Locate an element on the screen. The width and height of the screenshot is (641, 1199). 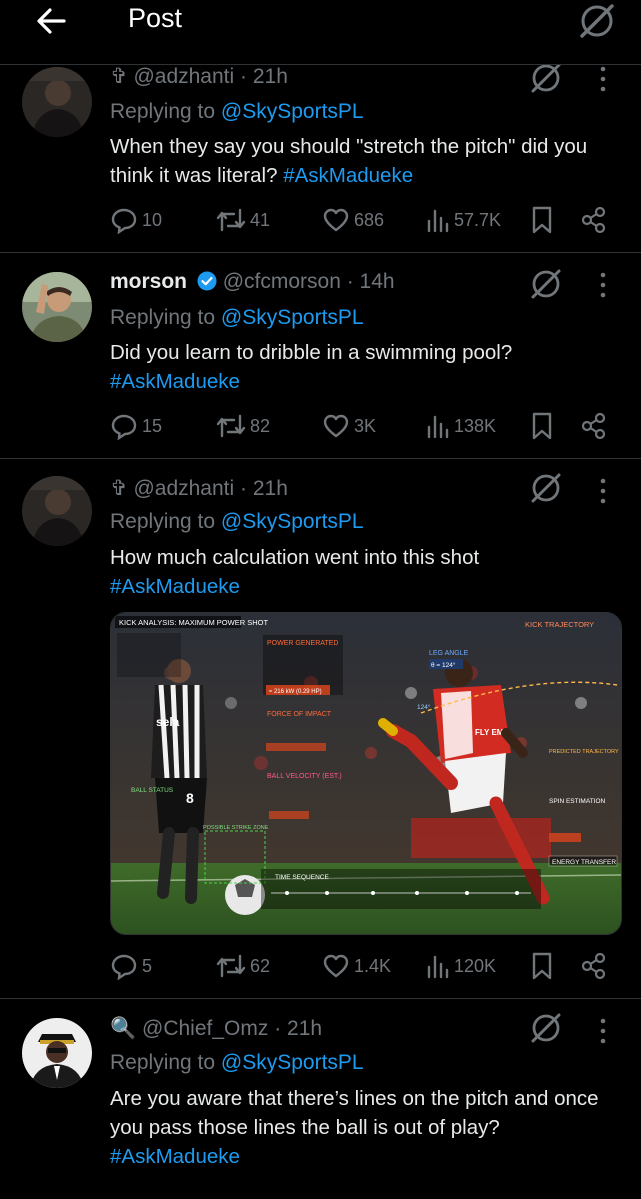
user-handle: @cfcmorson is located at coordinates (282, 281).